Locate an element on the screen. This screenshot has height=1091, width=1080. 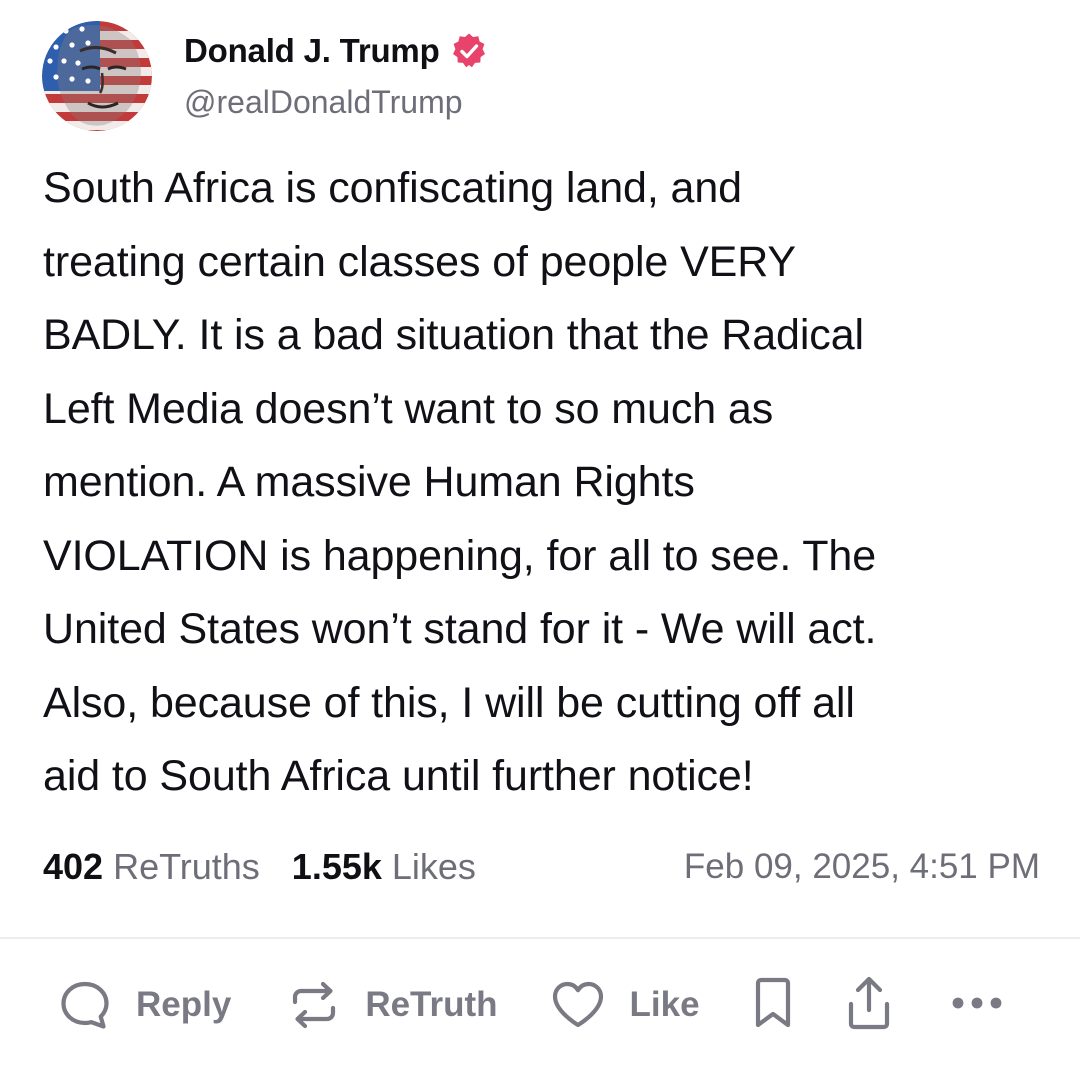
likes-count: 1.55k is located at coordinates (336, 866).